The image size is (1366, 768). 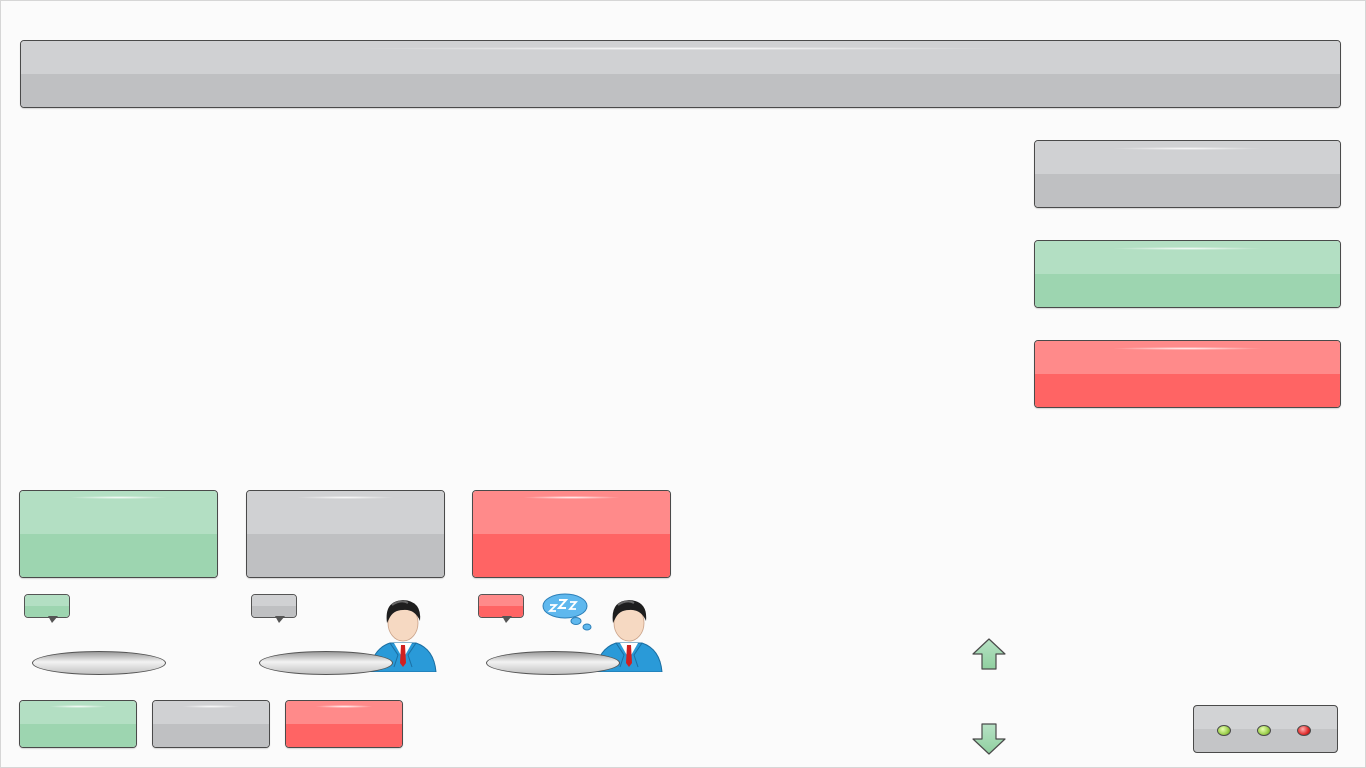 What do you see at coordinates (1187, 174) in the screenshot?
I see `status-panel-gray` at bounding box center [1187, 174].